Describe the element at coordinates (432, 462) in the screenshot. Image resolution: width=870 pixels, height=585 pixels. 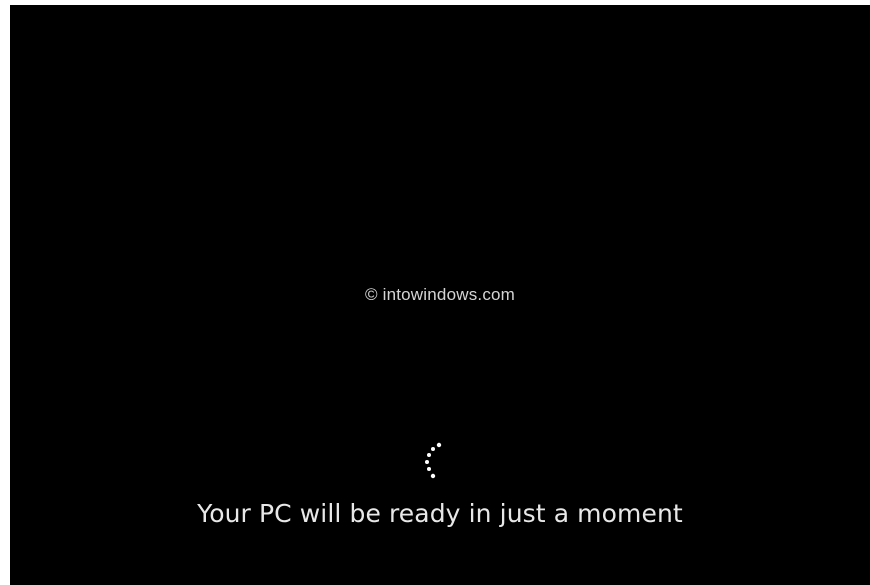
I see `loading-dots-icon` at that location.